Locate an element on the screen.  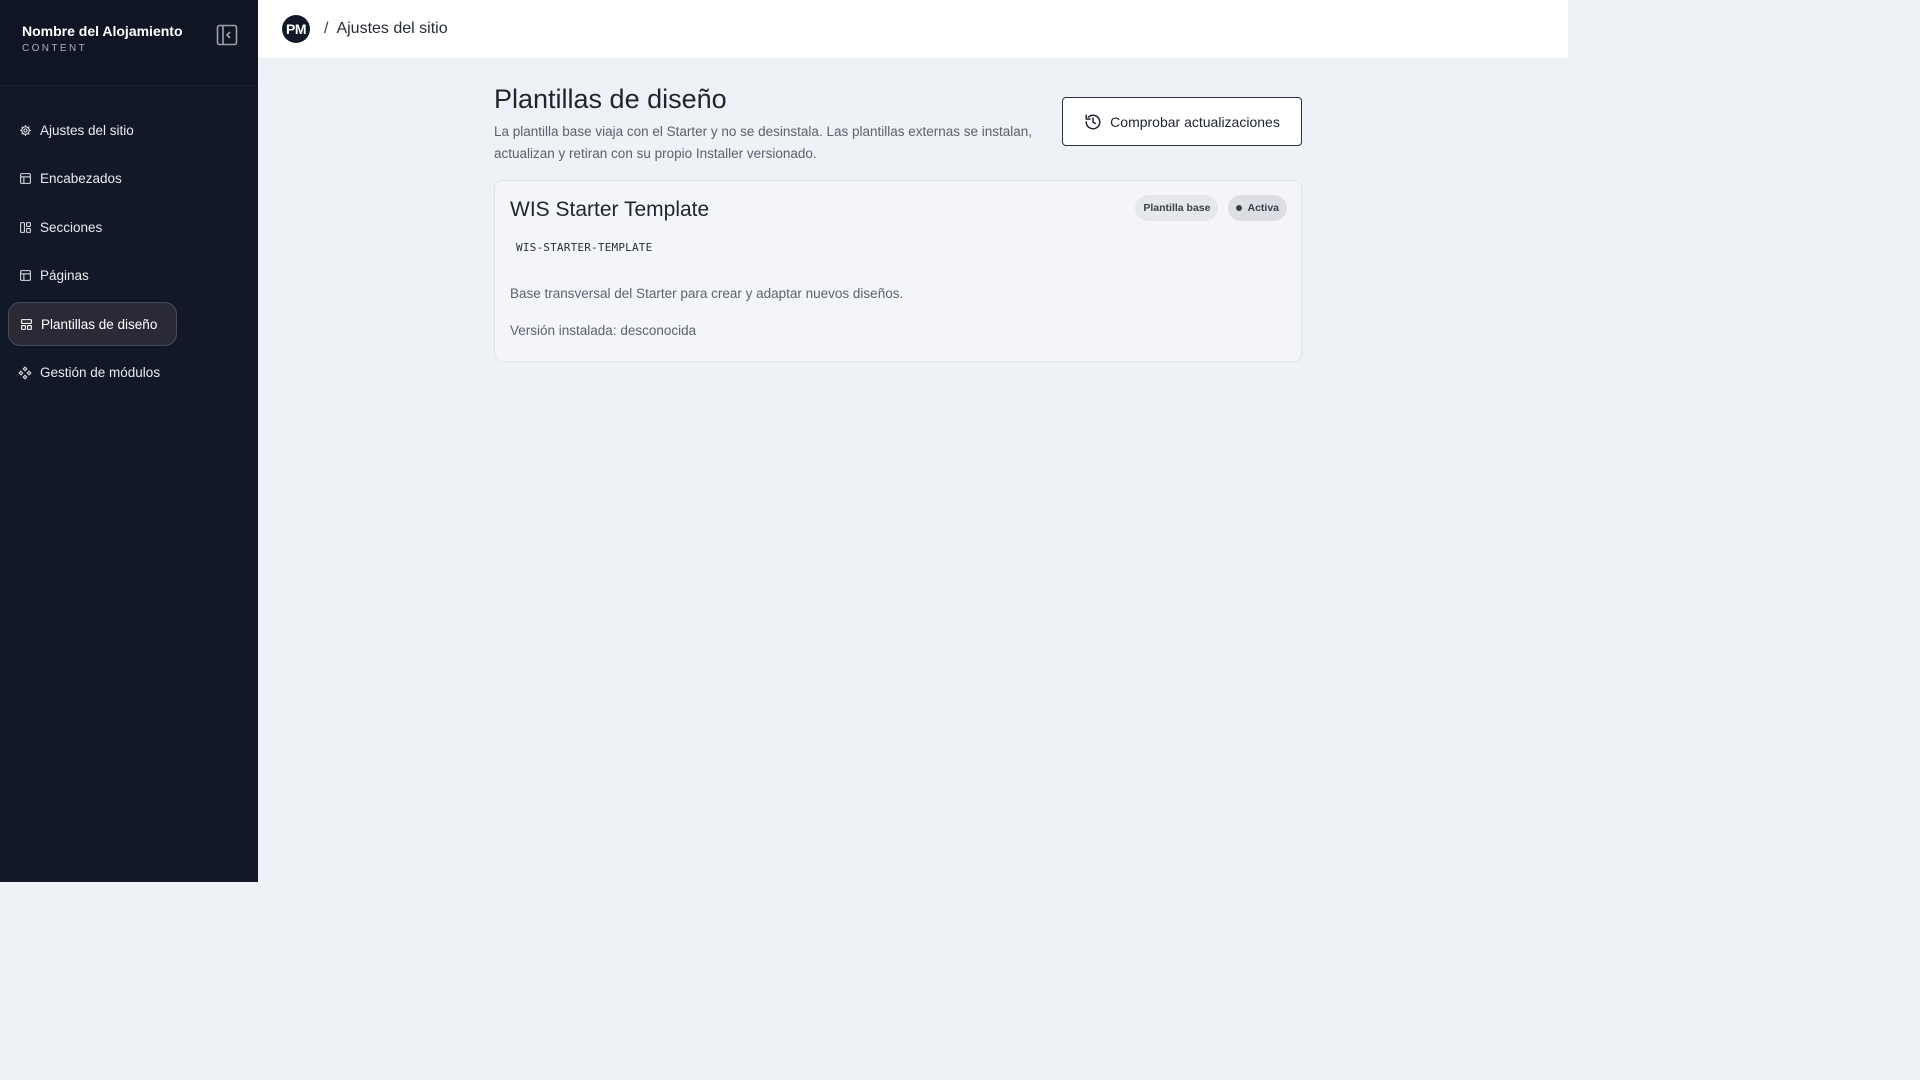
sidebar-header: Nombre del Alojamiento CONTENT is located at coordinates (129, 43).